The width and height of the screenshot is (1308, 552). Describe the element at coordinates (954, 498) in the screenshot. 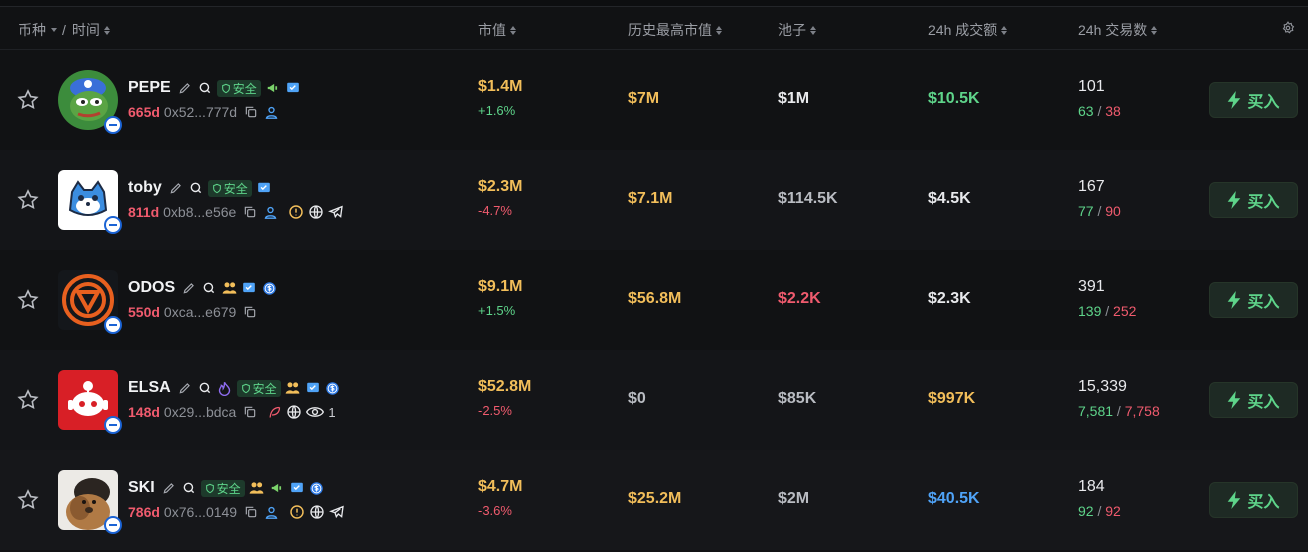

I see `volume-24h: $40.5K` at that location.